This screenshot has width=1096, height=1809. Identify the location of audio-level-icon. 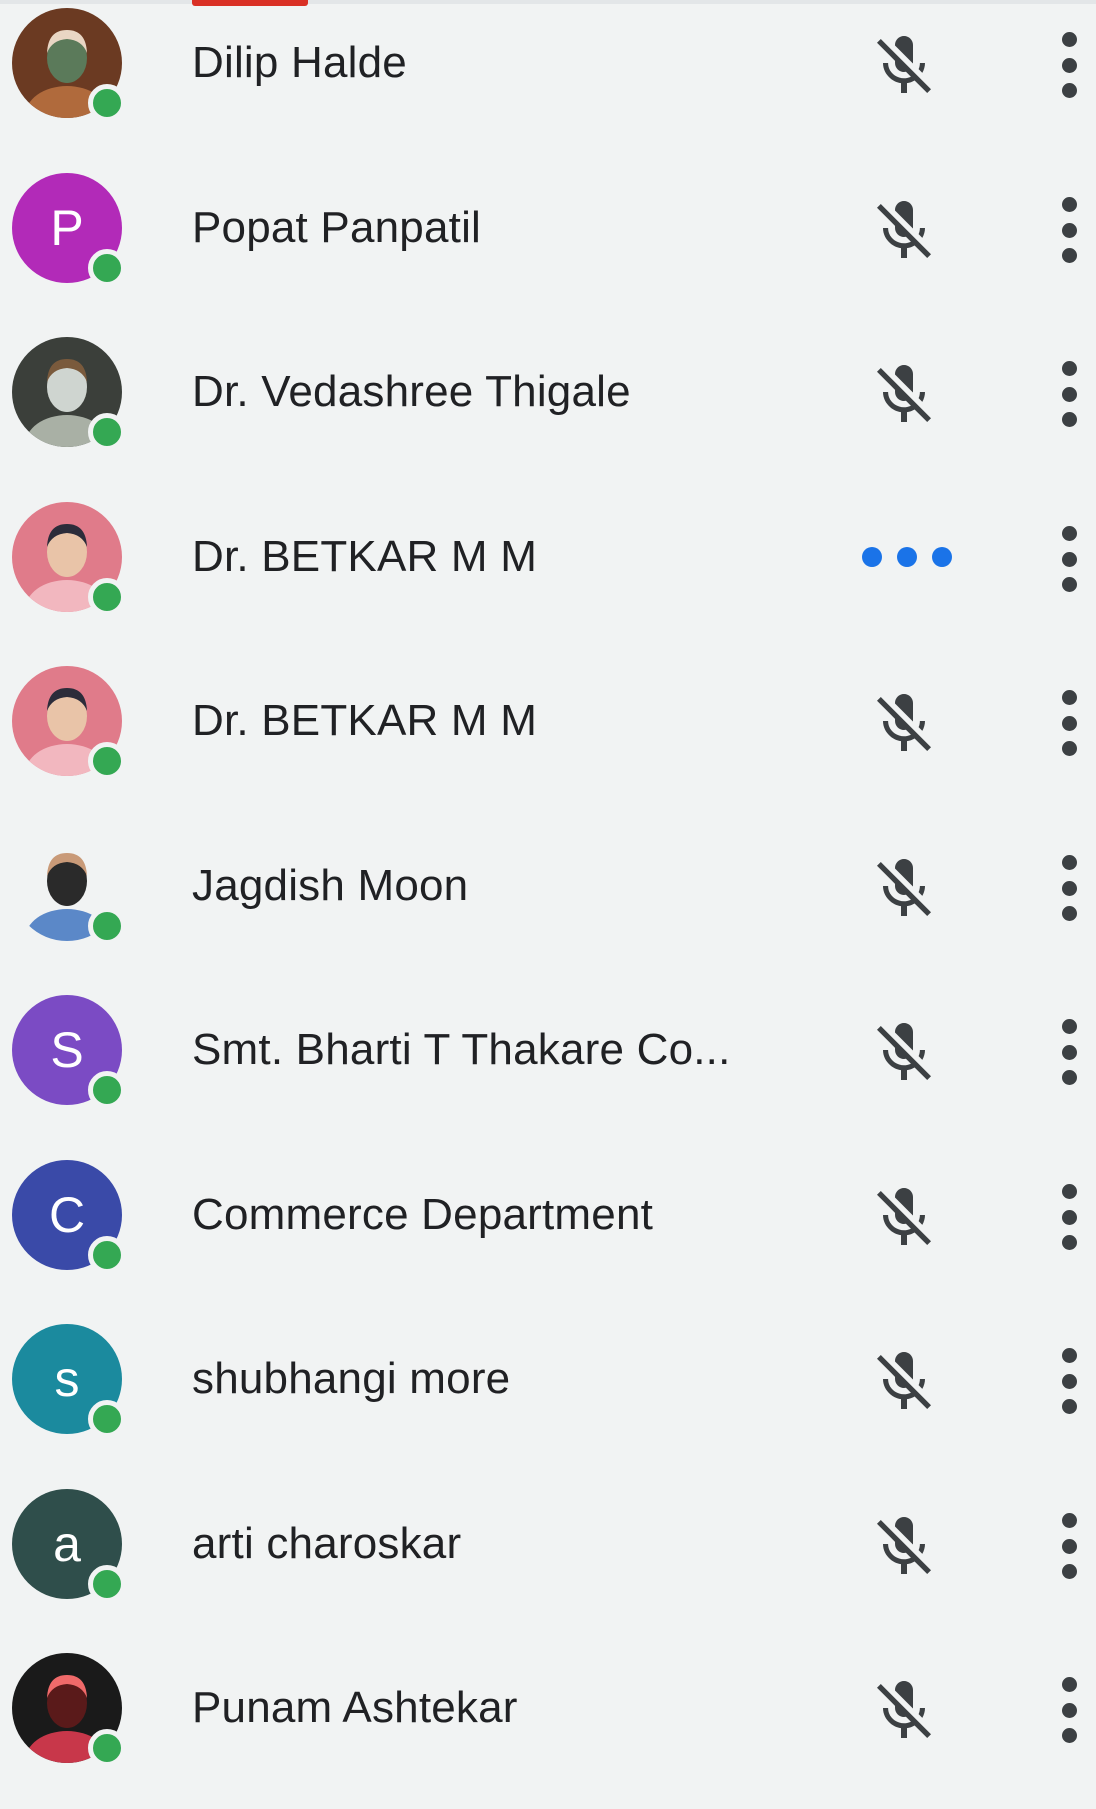
(907, 557).